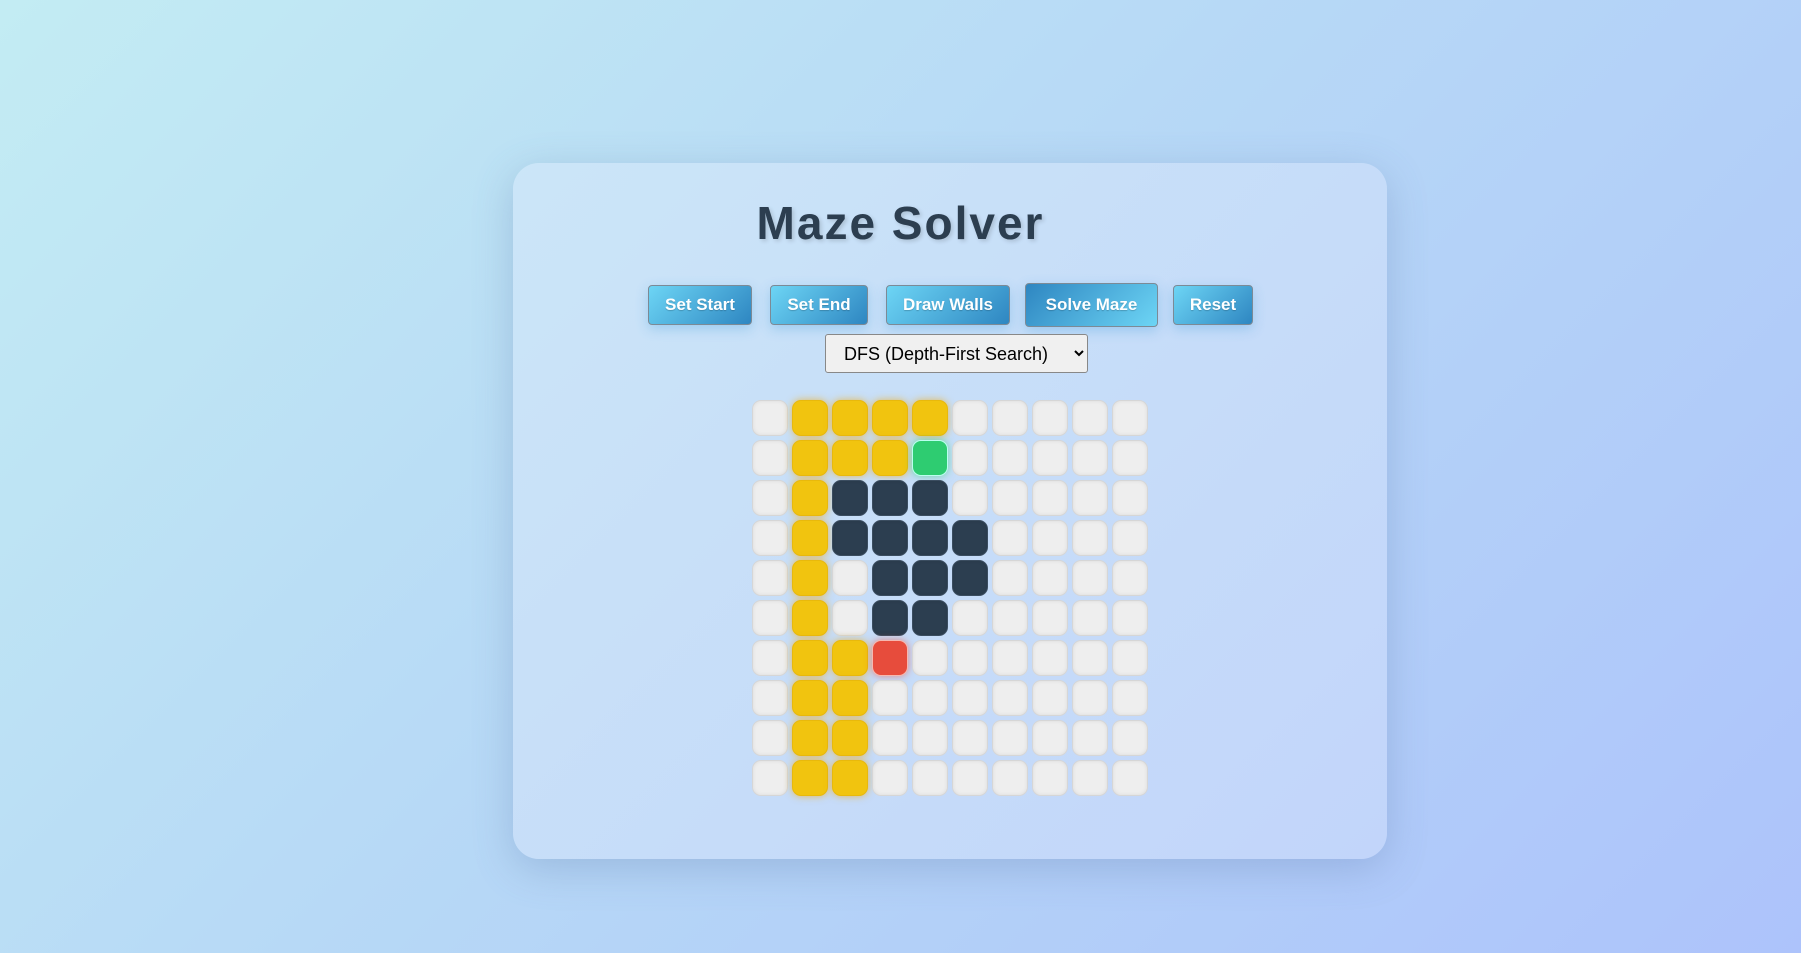 The height and width of the screenshot is (953, 1801). What do you see at coordinates (950, 598) in the screenshot?
I see `maze-grid` at bounding box center [950, 598].